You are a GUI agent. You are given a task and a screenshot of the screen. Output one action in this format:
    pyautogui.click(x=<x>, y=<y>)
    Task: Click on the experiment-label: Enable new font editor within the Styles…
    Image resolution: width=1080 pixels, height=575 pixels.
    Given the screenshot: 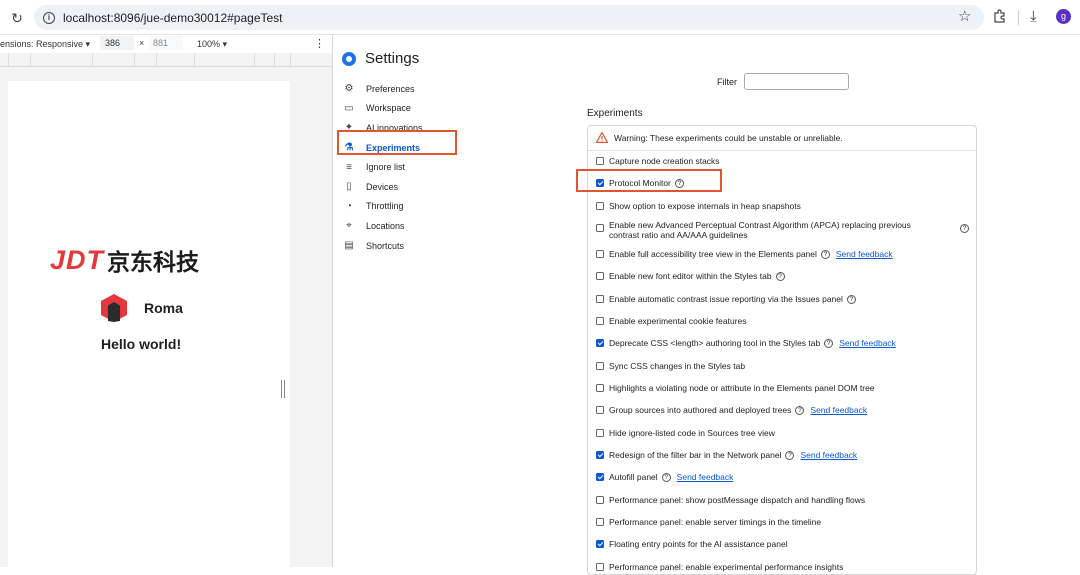 What is the action you would take?
    pyautogui.click(x=690, y=276)
    